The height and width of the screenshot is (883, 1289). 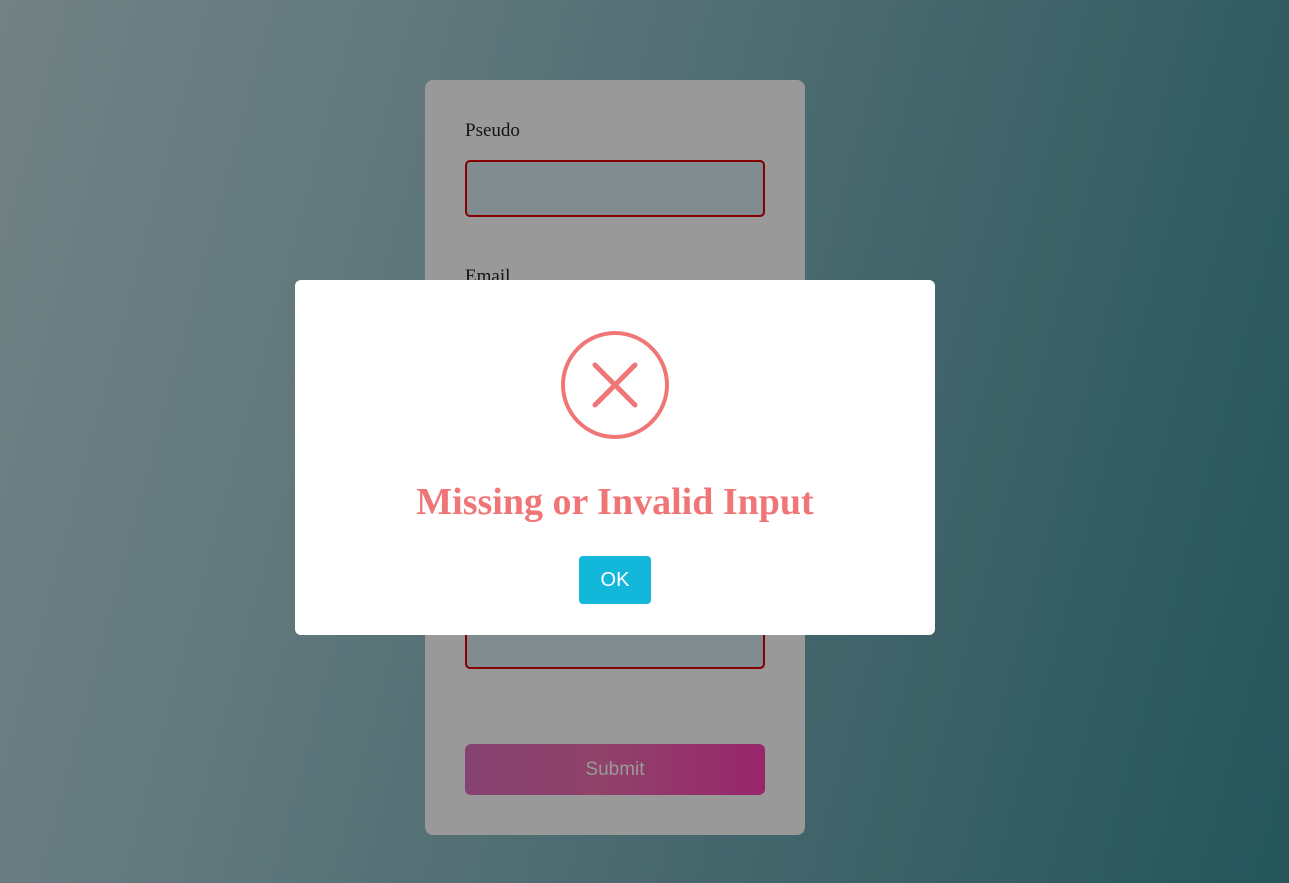 I want to click on dialog-title: Missing or Invalid Input, so click(x=615, y=502).